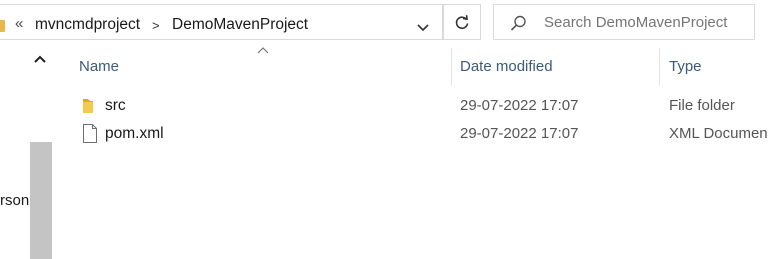  What do you see at coordinates (419, 106) in the screenshot?
I see `file-row-src: src 29-07-2022 17:07 File folder` at bounding box center [419, 106].